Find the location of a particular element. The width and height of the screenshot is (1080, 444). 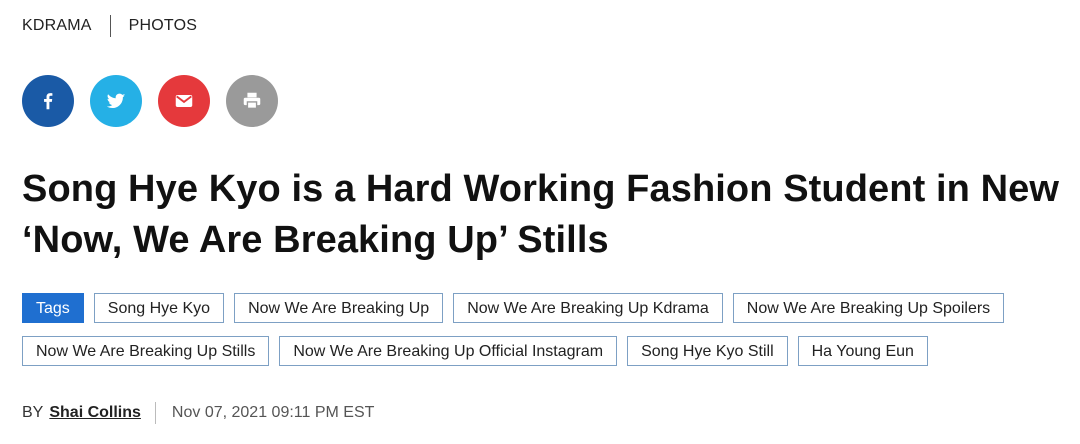

breadcrumb-category: KDRAMA is located at coordinates (57, 26).